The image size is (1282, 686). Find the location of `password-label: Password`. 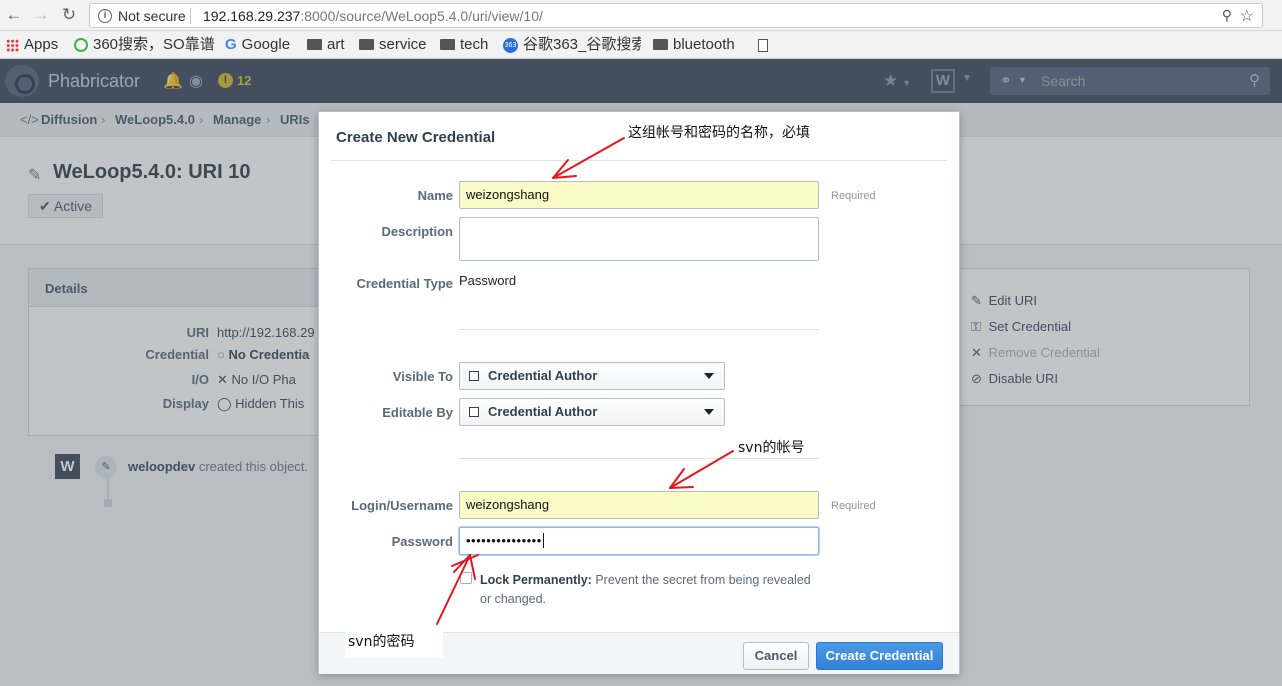

password-label: Password is located at coordinates (422, 541).